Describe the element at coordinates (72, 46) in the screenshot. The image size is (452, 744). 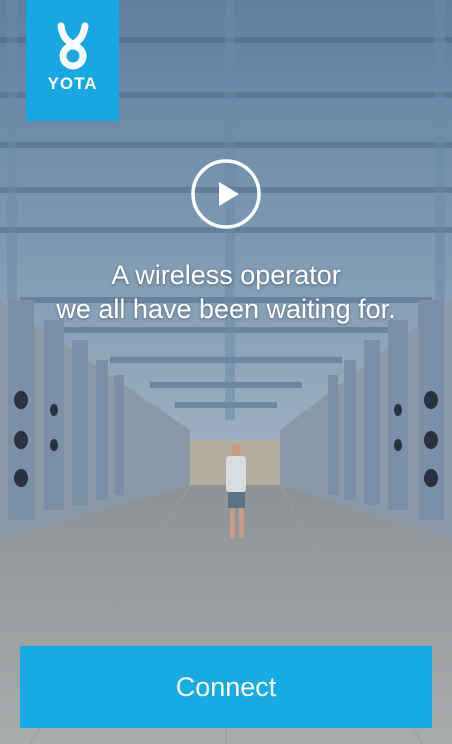
I see `yota-logo-icon` at that location.